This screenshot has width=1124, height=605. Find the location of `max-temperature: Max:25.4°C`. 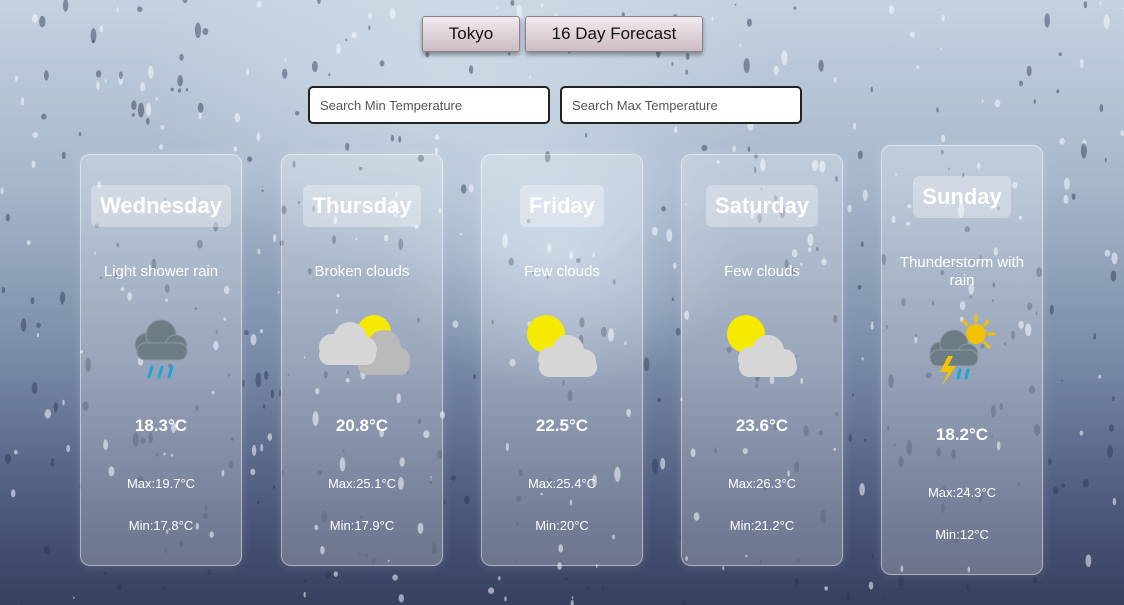

max-temperature: Max:25.4°C is located at coordinates (562, 483).